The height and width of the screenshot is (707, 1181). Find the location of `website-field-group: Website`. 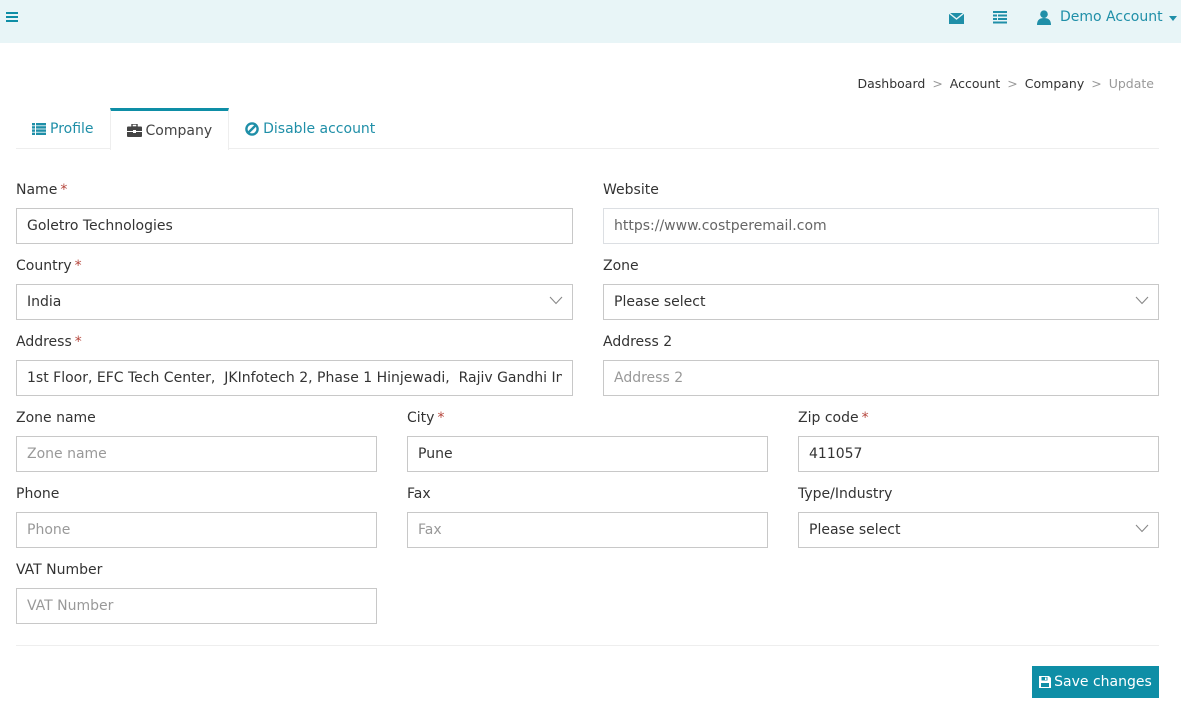

website-field-group: Website is located at coordinates (881, 212).